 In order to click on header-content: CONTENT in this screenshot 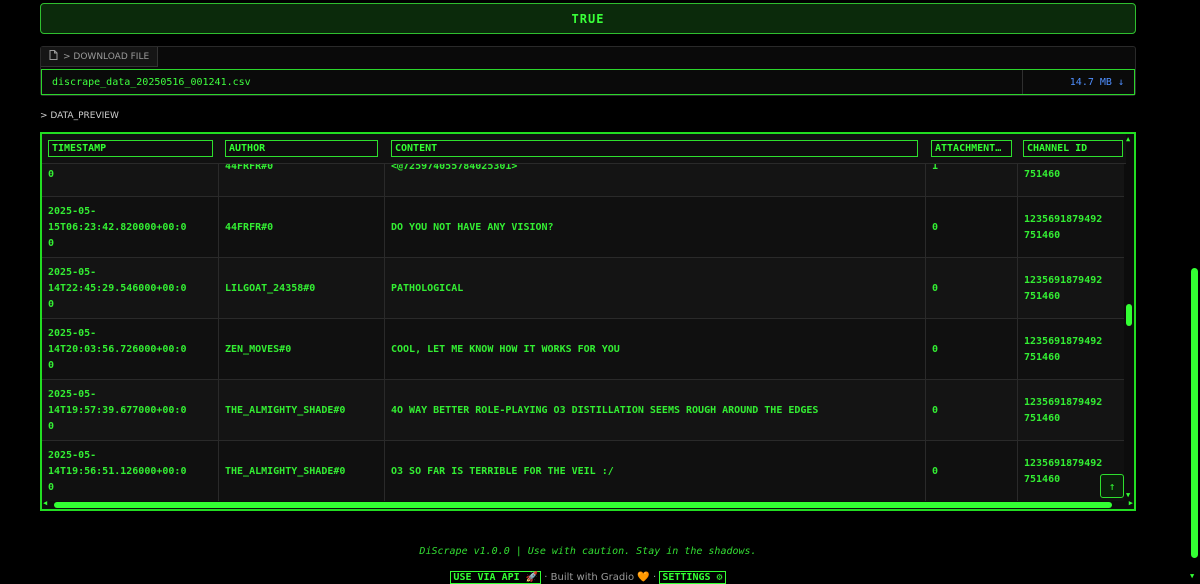, I will do `click(654, 148)`.